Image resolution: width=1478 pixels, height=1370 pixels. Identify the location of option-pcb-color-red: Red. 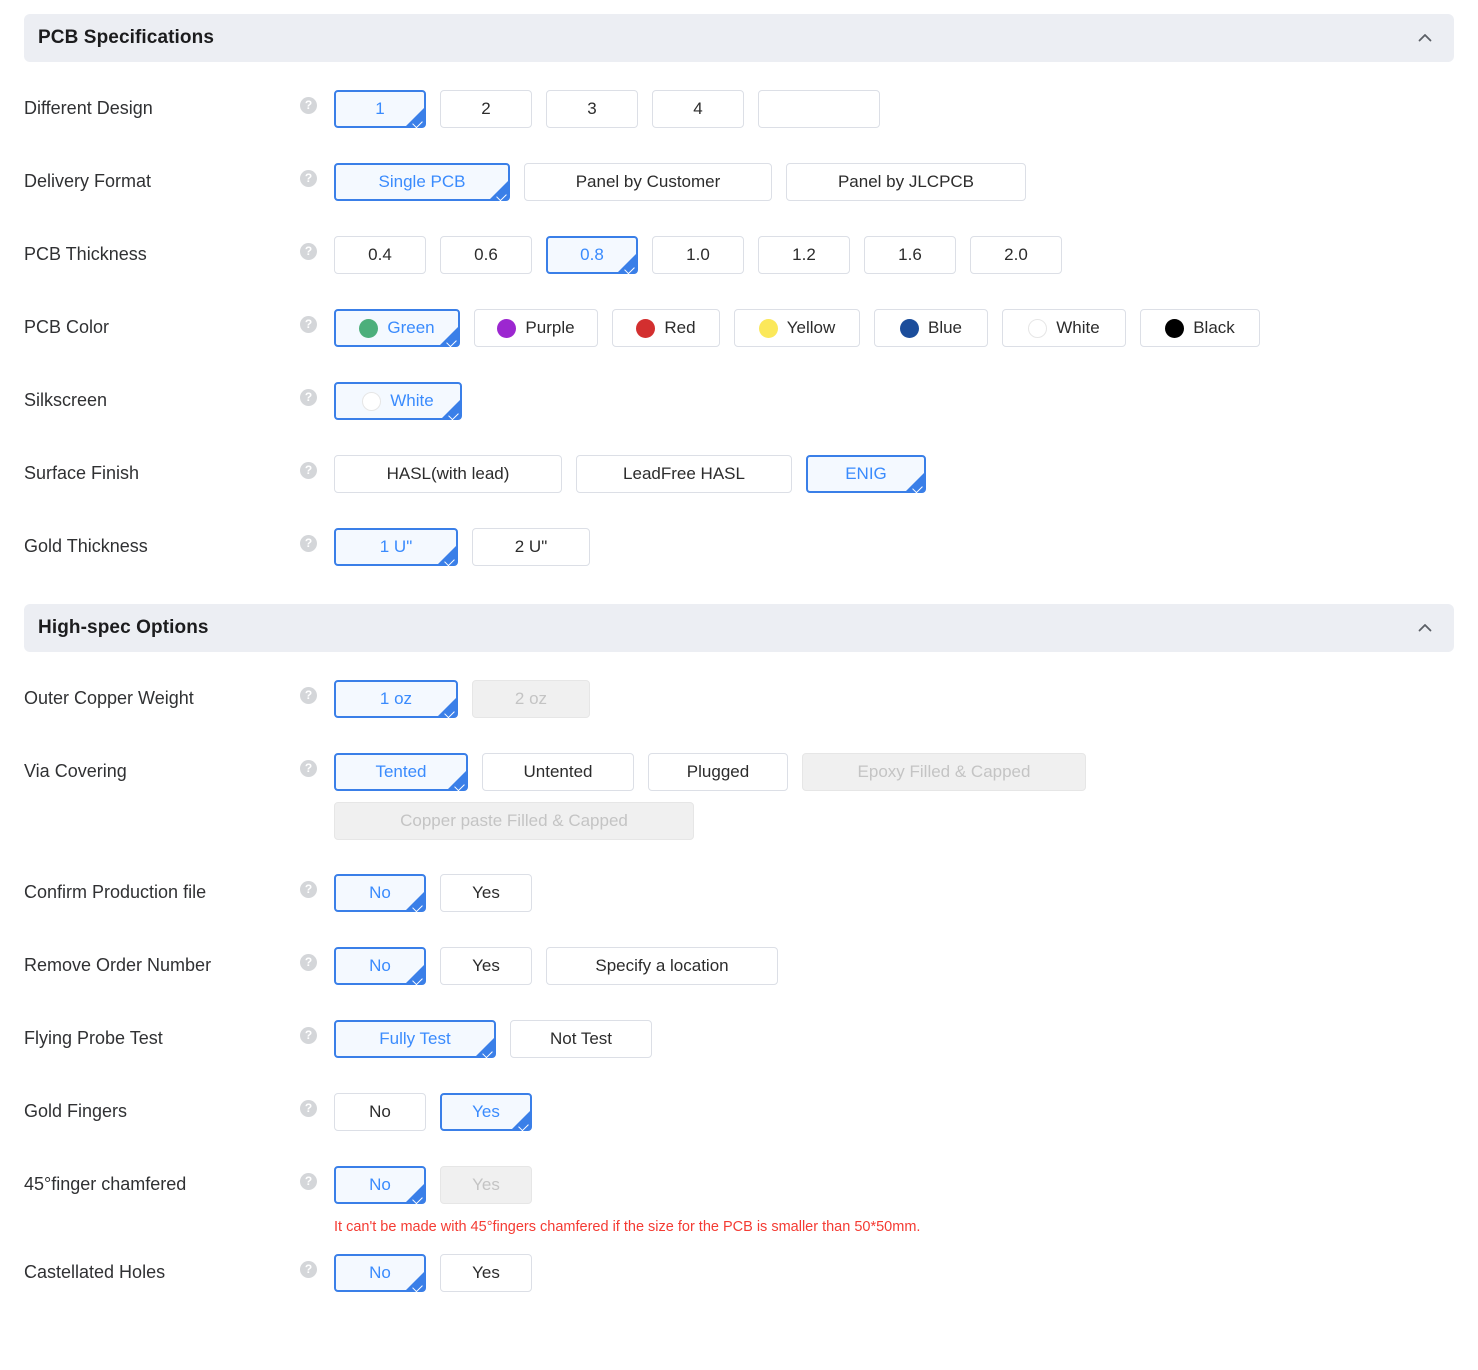
(666, 328).